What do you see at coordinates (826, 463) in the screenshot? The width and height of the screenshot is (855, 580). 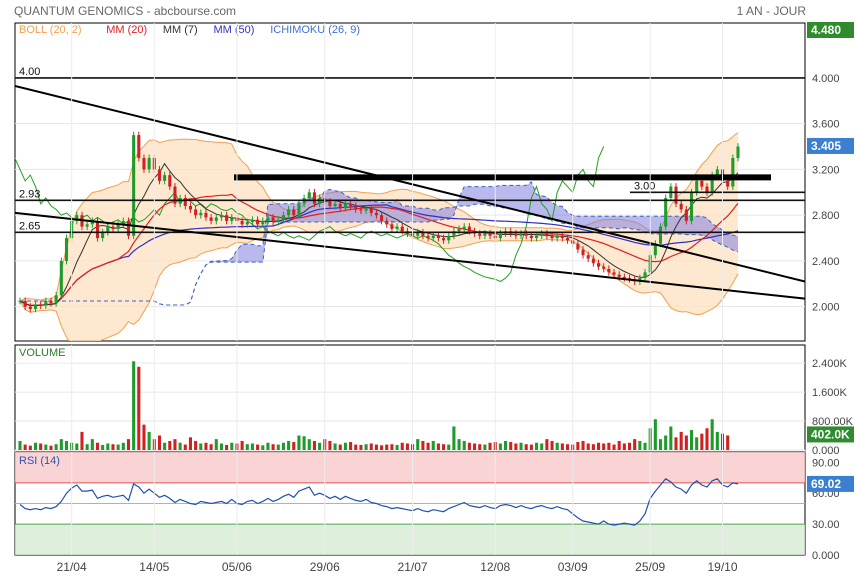 I see `rsi-tick-label: 90.00` at bounding box center [826, 463].